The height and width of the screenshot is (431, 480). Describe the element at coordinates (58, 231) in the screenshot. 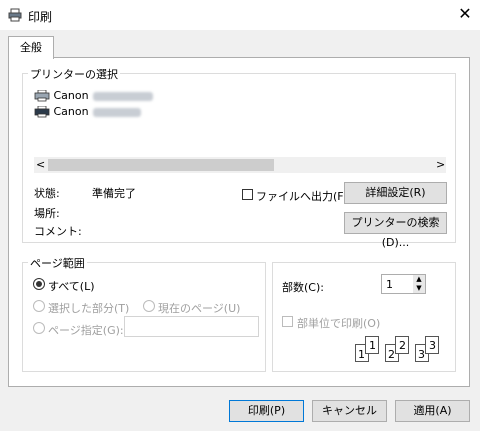

I see `comment-label: コメント:` at that location.